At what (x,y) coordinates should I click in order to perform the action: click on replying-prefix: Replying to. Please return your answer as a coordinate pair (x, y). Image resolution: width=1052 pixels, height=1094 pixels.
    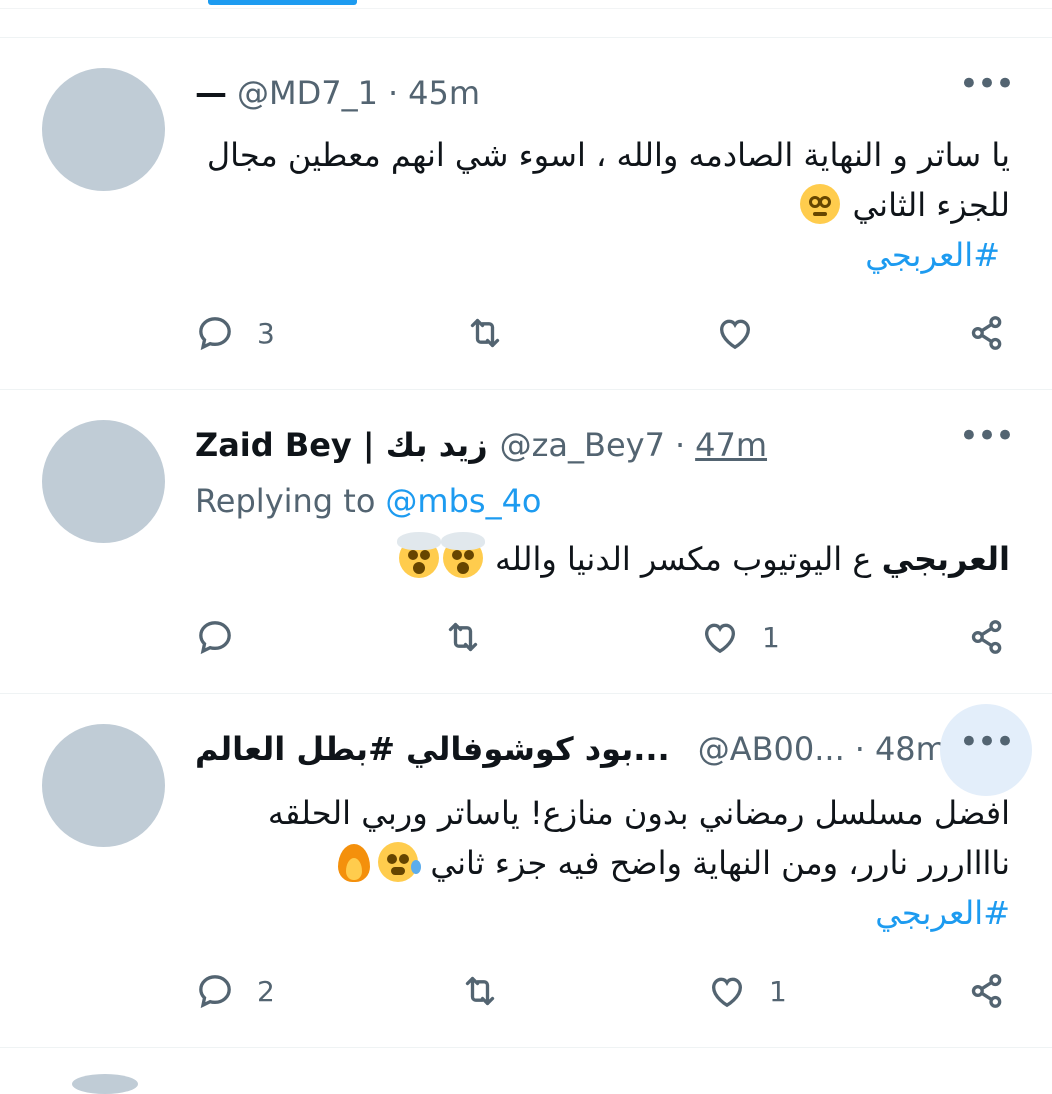
    Looking at the image, I should click on (285, 501).